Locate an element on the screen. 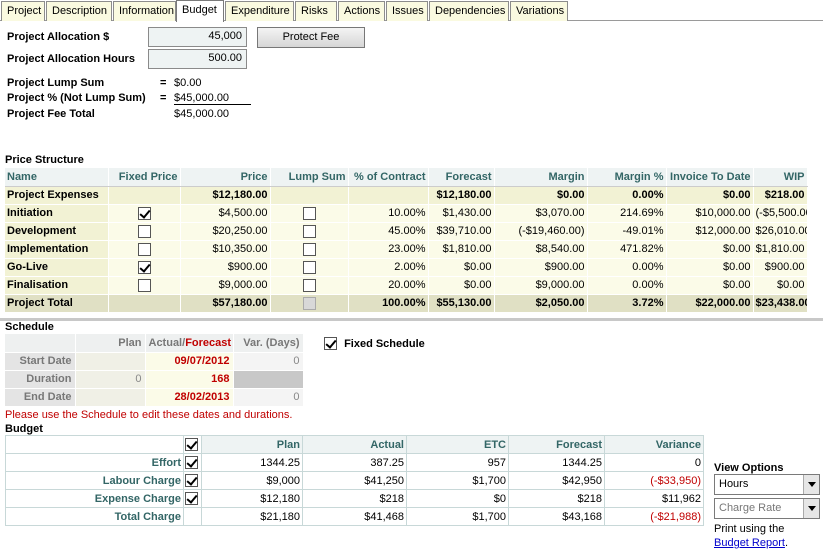  row-name: Implementation is located at coordinates (57, 249).